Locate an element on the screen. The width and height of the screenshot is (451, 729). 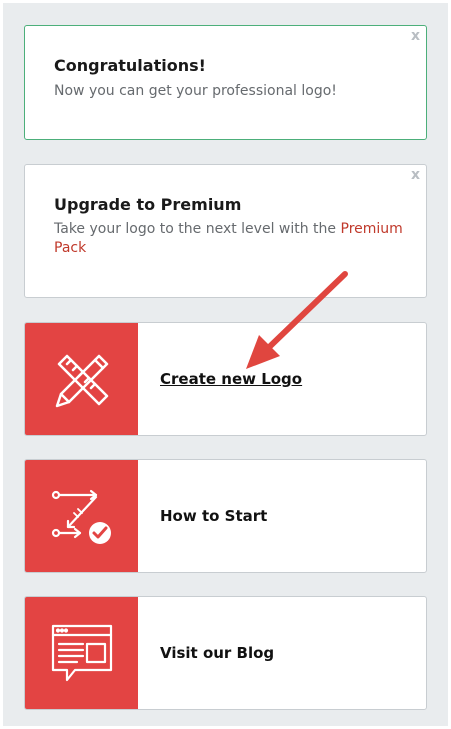
upgrade-close-button: x is located at coordinates (415, 175).